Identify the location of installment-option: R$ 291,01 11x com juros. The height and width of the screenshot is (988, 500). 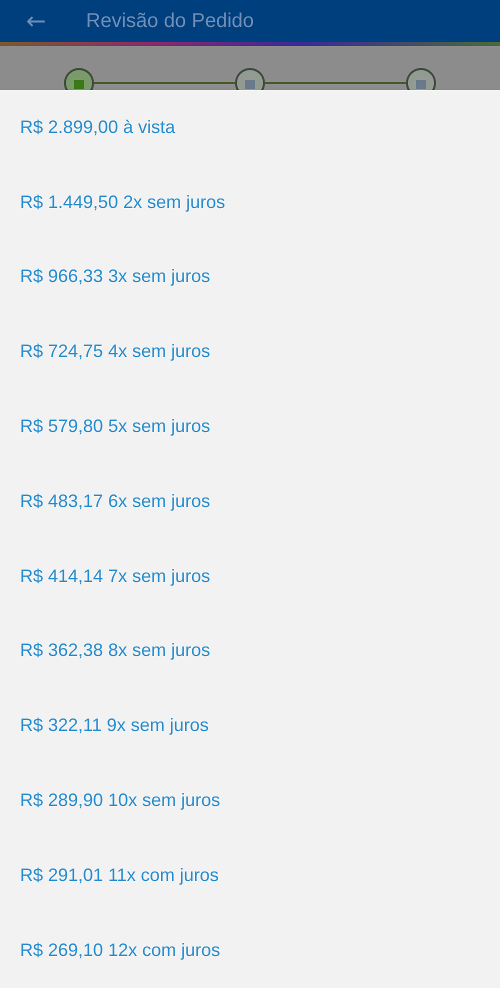
(250, 875).